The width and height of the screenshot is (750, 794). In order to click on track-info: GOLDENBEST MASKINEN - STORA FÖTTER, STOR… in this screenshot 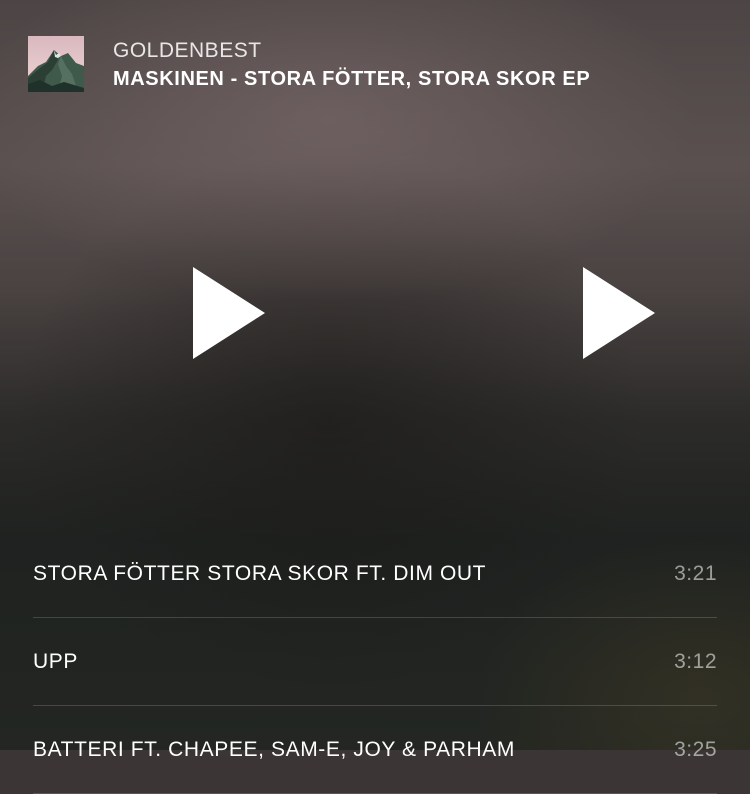, I will do `click(351, 65)`.